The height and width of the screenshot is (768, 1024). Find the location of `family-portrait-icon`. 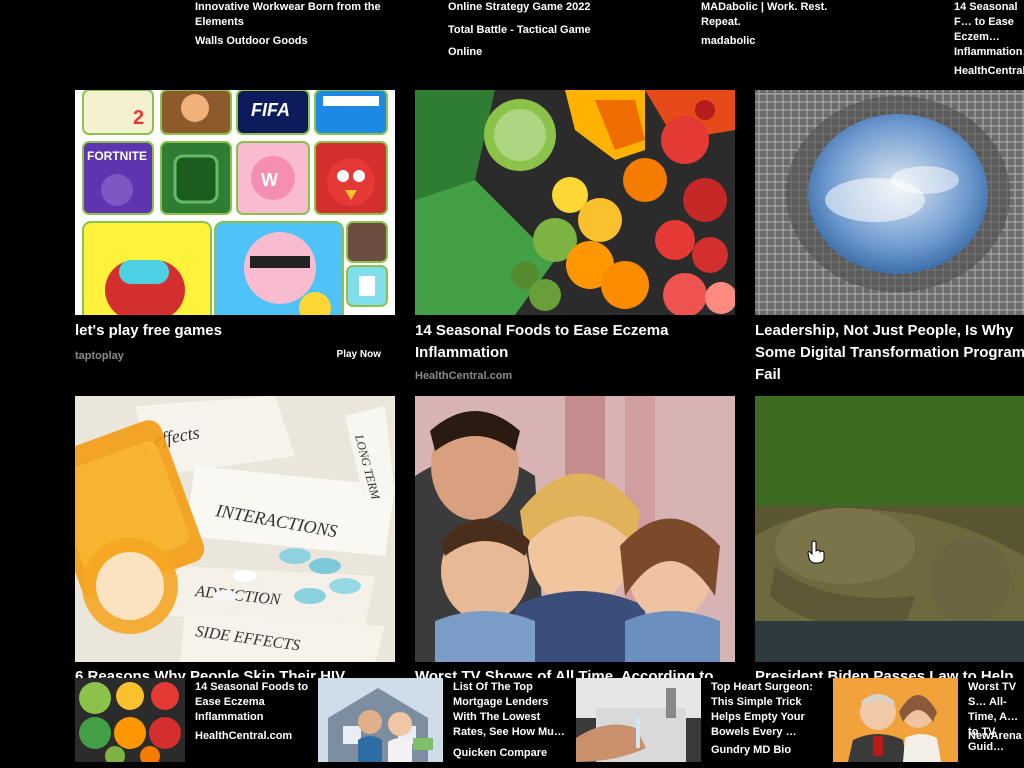

family-portrait-icon is located at coordinates (575, 529).